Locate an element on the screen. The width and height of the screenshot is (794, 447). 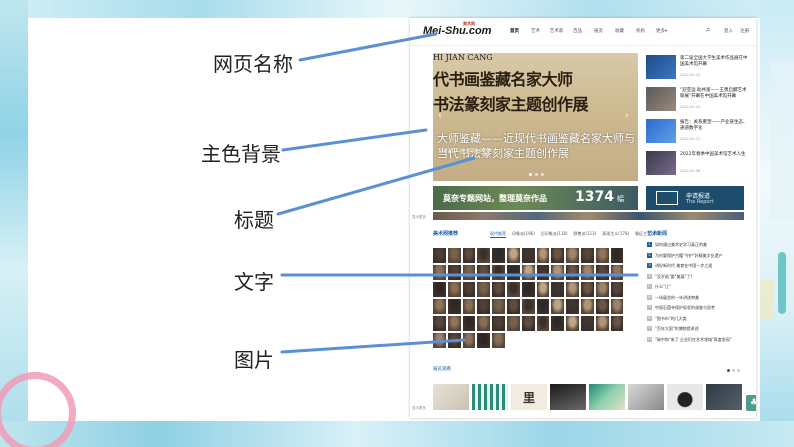
chevron-right-icon: › is located at coordinates (630, 116).